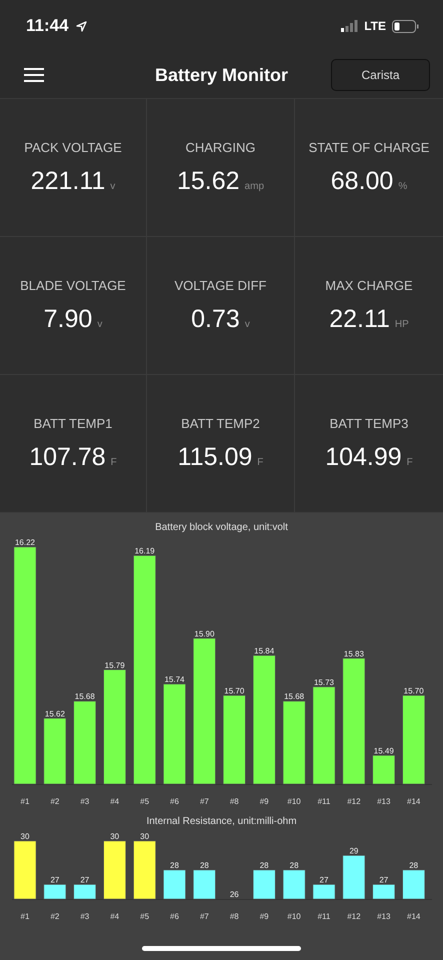 The width and height of the screenshot is (443, 960). I want to click on metric-unit: %, so click(403, 186).